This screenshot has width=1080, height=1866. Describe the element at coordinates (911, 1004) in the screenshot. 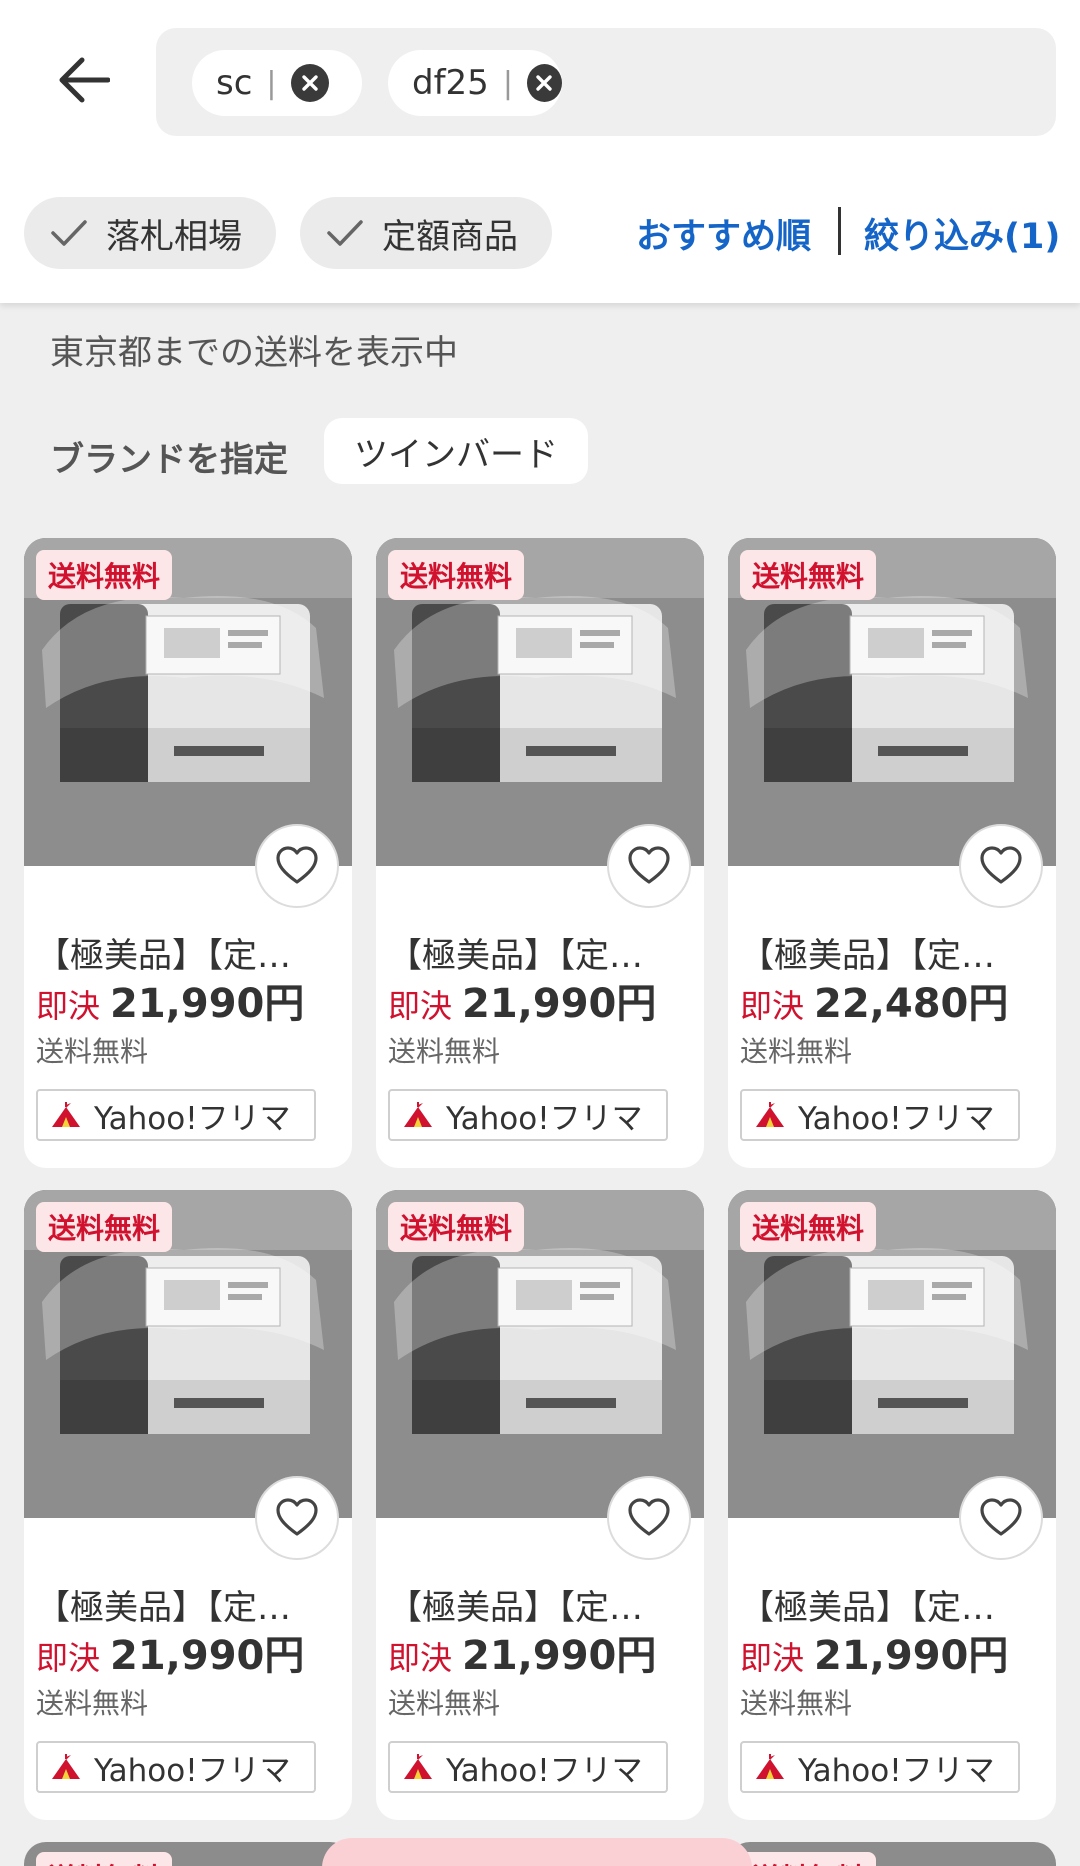

I see `price: 22,480円` at that location.